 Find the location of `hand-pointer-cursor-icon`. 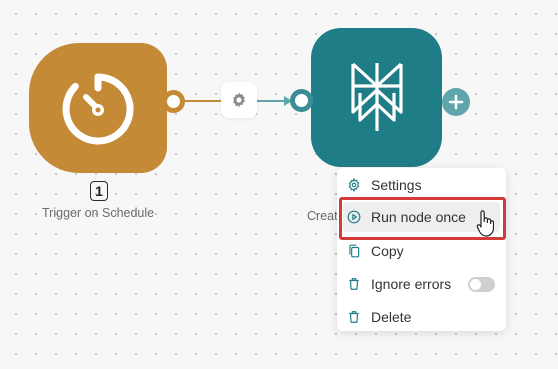

hand-pointer-cursor-icon is located at coordinates (485, 223).